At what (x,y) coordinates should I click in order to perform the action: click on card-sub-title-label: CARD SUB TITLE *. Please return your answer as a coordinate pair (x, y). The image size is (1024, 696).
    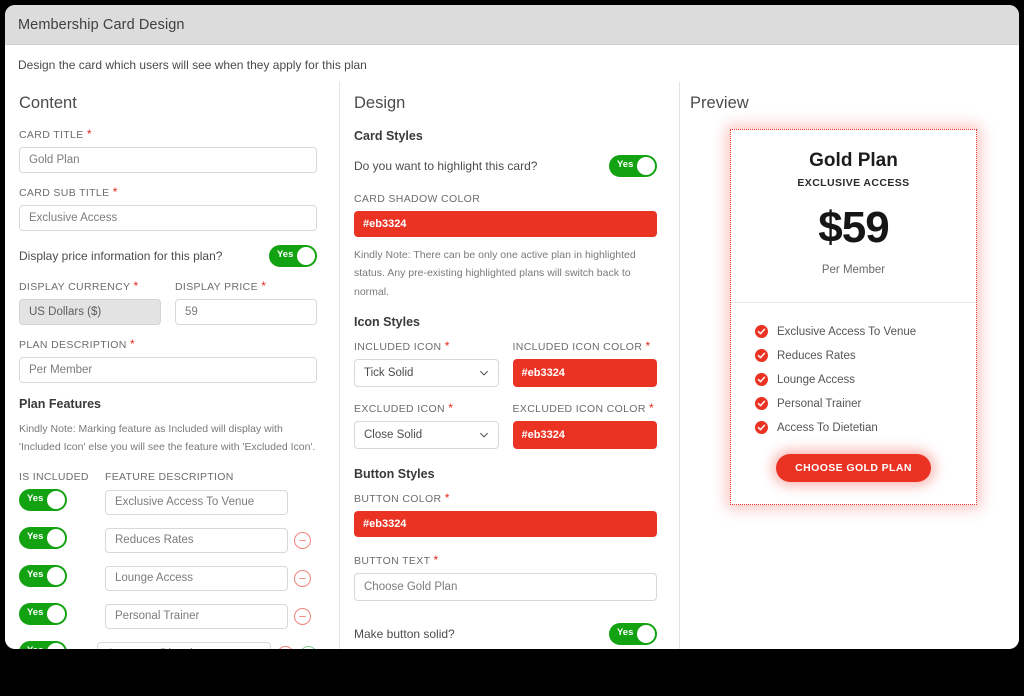
    Looking at the image, I should click on (68, 192).